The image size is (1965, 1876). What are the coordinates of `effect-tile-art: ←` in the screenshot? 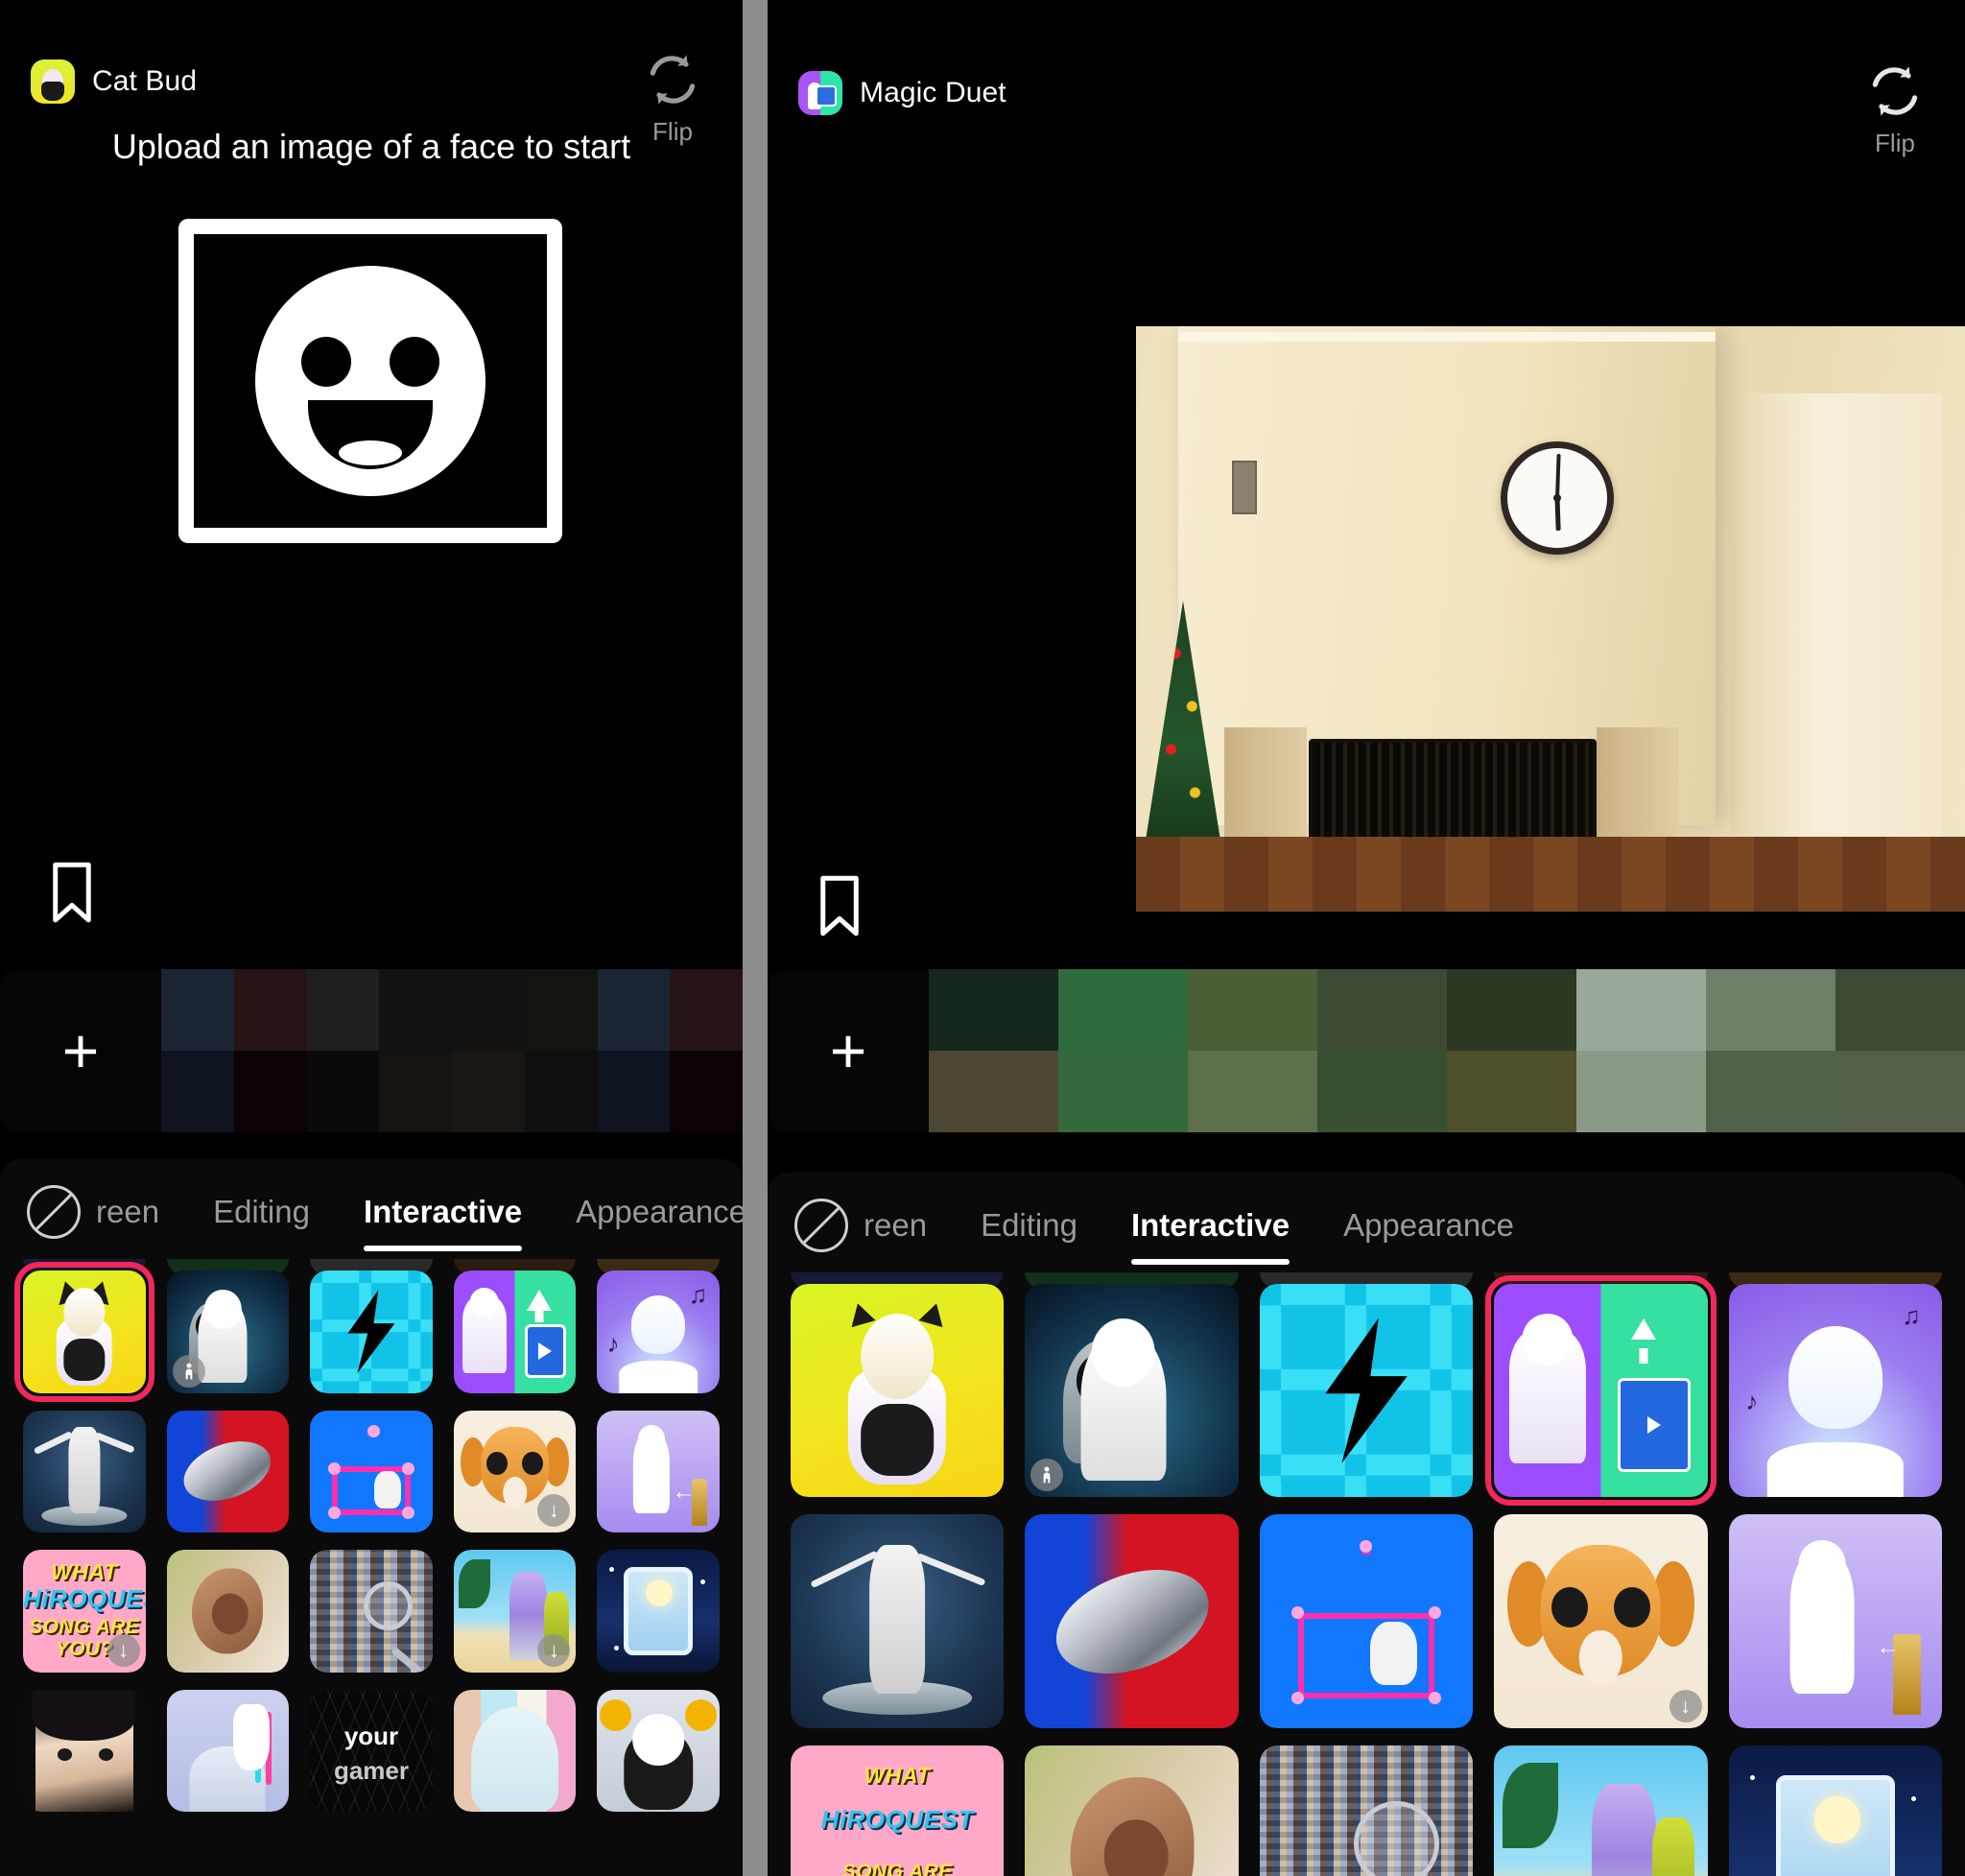 It's located at (1835, 1621).